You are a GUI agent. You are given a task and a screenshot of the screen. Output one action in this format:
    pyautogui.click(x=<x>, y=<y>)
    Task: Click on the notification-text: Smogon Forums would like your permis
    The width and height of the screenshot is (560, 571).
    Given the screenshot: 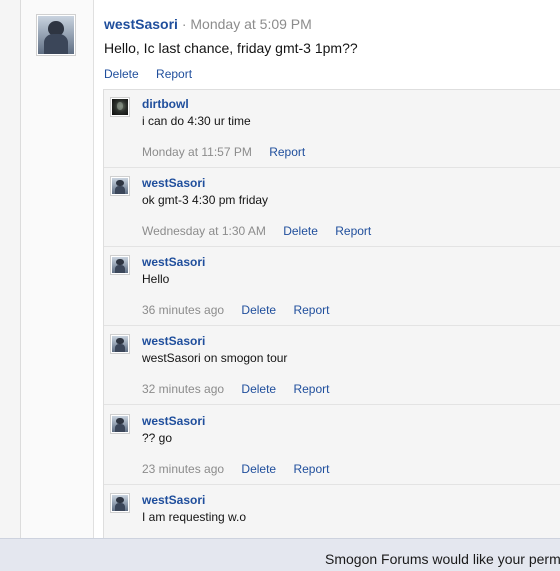 What is the action you would take?
    pyautogui.click(x=442, y=559)
    